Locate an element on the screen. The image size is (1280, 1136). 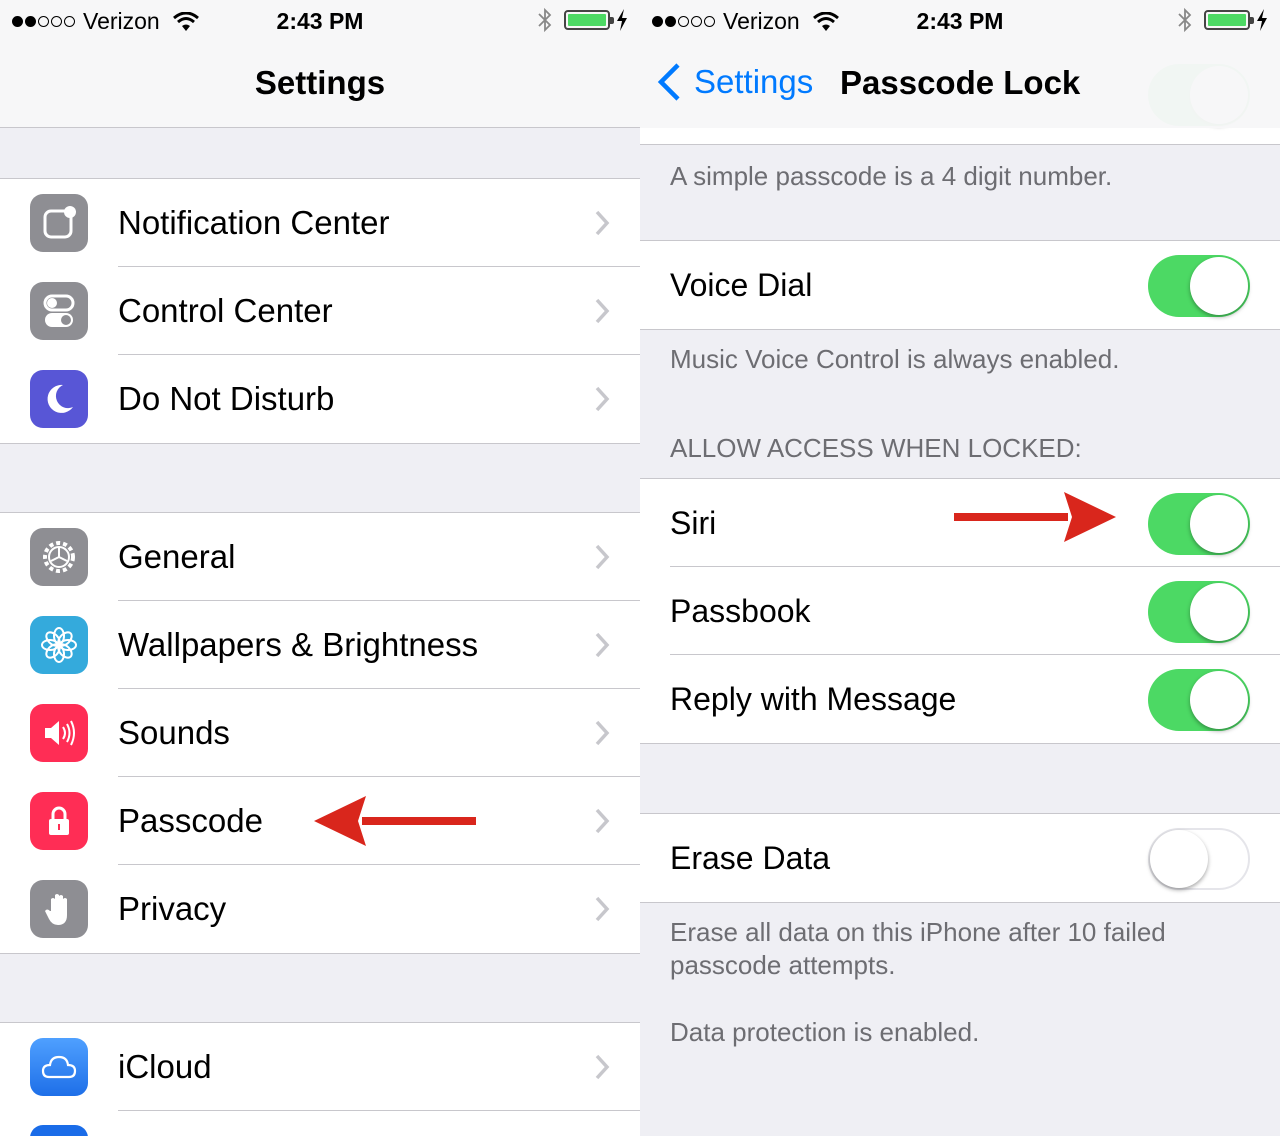
back-button: Settings is located at coordinates (734, 82).